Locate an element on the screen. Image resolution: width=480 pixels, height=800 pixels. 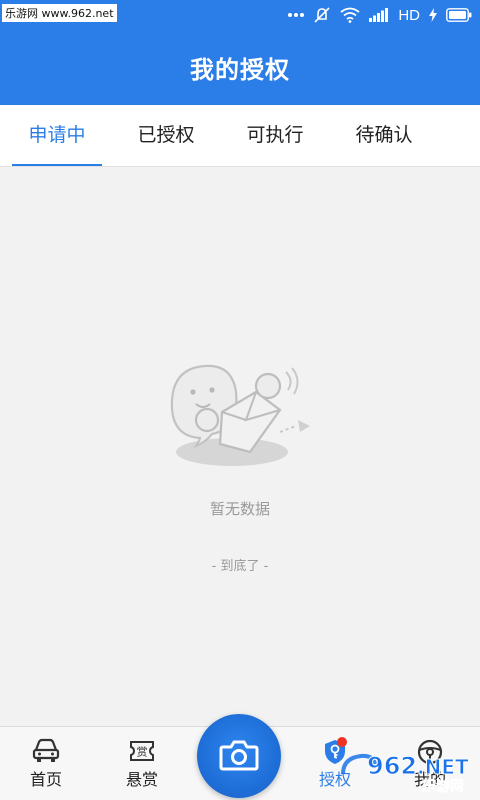
charging-icon is located at coordinates (433, 15).